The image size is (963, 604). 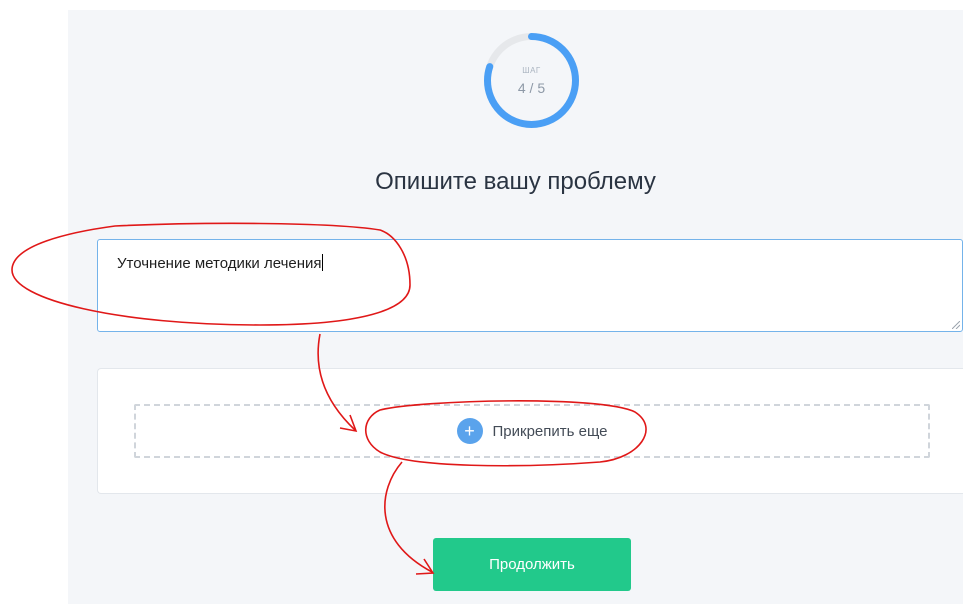 I want to click on problem-description-value: Уточнение методики лечения, so click(x=219, y=263).